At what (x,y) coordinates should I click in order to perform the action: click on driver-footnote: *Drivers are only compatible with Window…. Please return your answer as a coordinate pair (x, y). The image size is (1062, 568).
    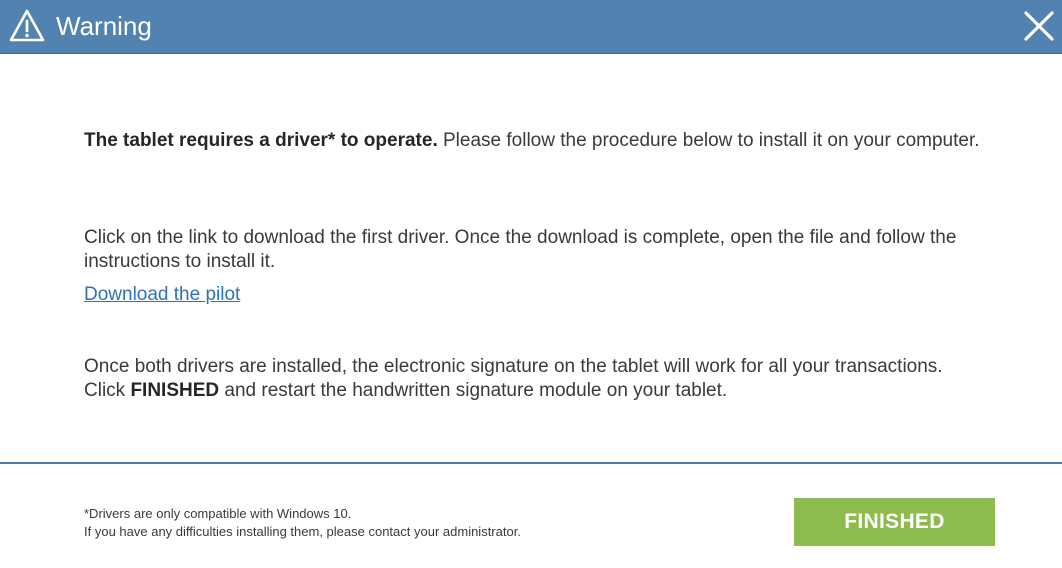
    Looking at the image, I should click on (302, 523).